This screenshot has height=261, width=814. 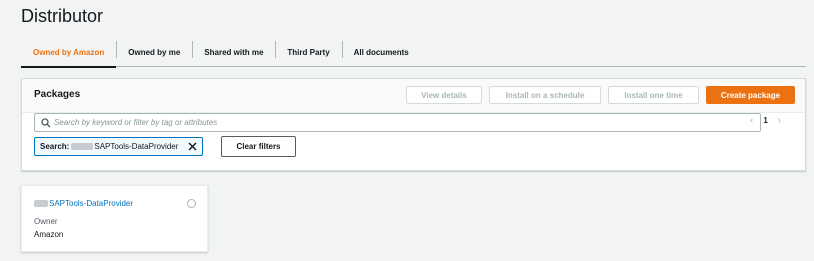 I want to click on filter-token-value: SAPTools-DataProvider, so click(x=136, y=146).